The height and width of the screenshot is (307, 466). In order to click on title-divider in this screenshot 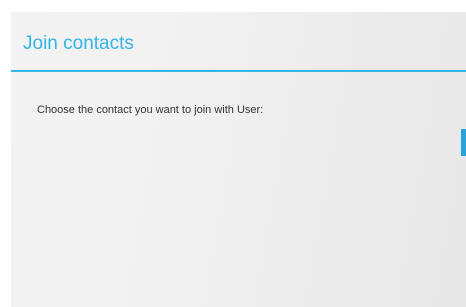, I will do `click(238, 71)`.